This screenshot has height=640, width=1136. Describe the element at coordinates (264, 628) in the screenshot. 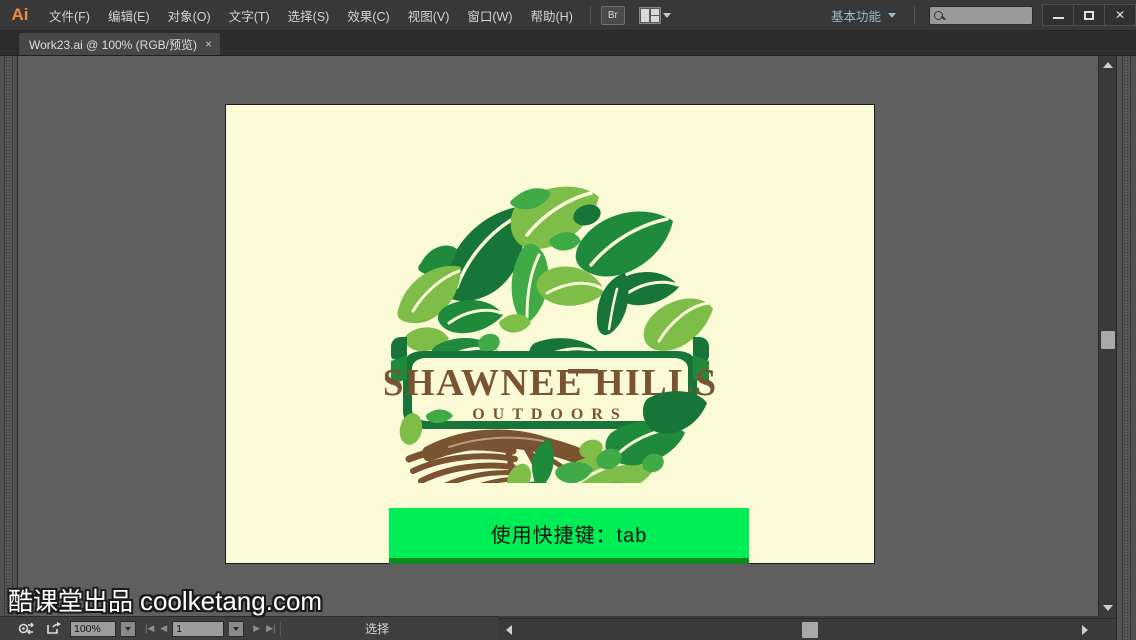

I see `page-nav-group-2: ▶ ▶|` at that location.